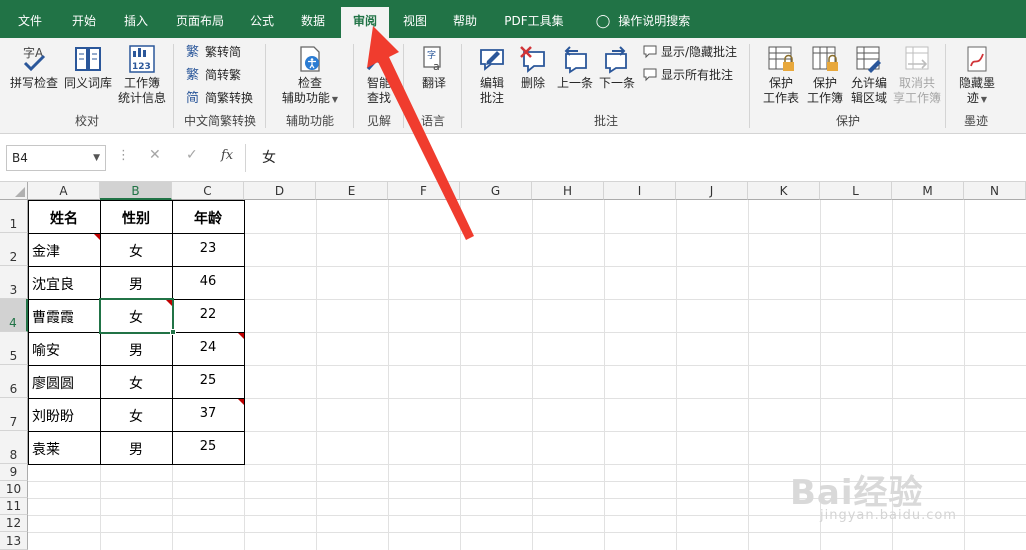  I want to click on cell-a5: 喻安, so click(46, 350).